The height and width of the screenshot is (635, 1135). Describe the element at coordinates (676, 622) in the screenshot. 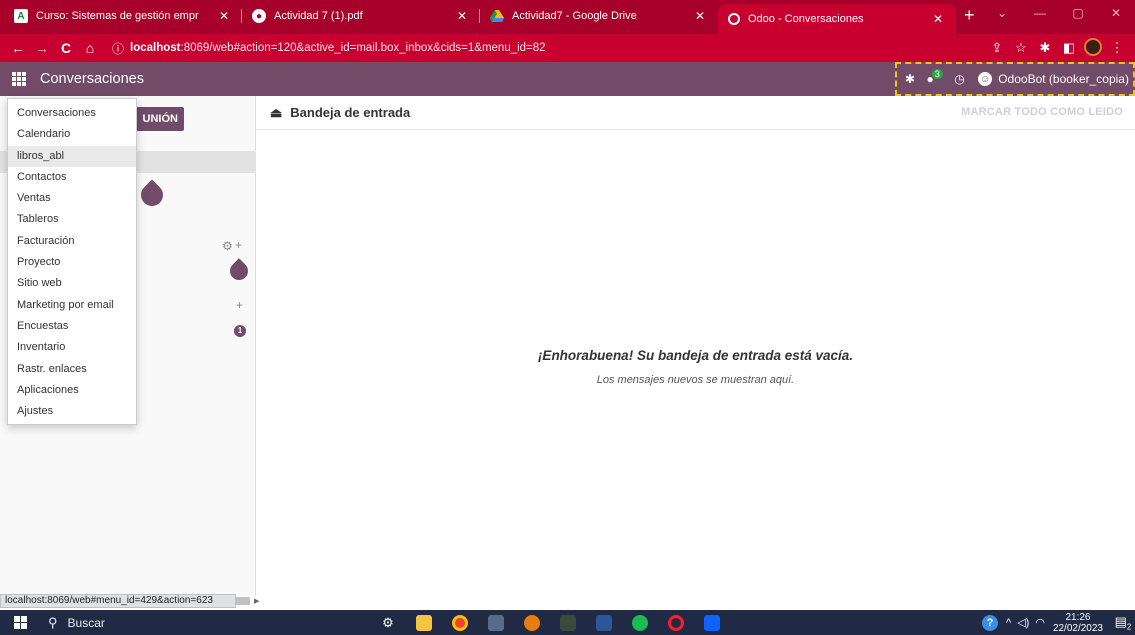

I see `opera-icon` at that location.